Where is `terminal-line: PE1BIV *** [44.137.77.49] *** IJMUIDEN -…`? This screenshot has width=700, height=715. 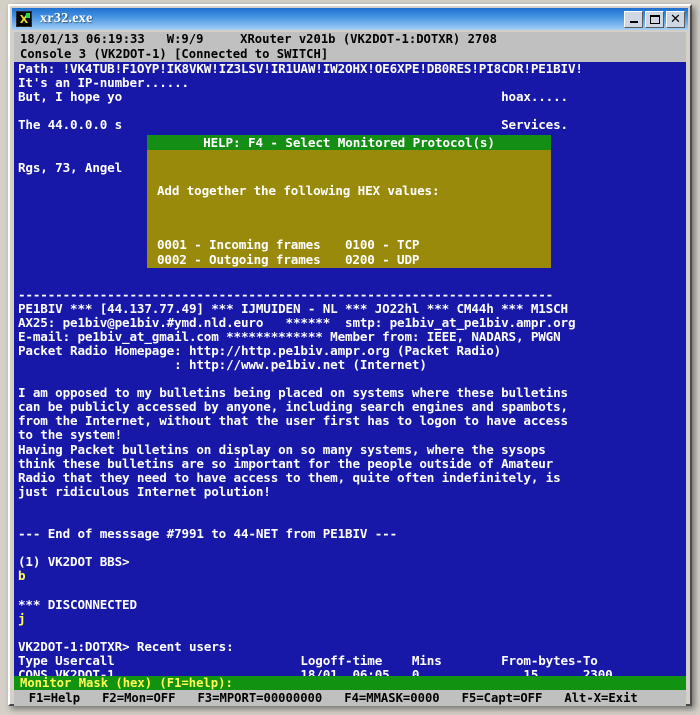
terminal-line: PE1BIV *** [44.137.77.49] *** IJMUIDEN -… is located at coordinates (293, 308).